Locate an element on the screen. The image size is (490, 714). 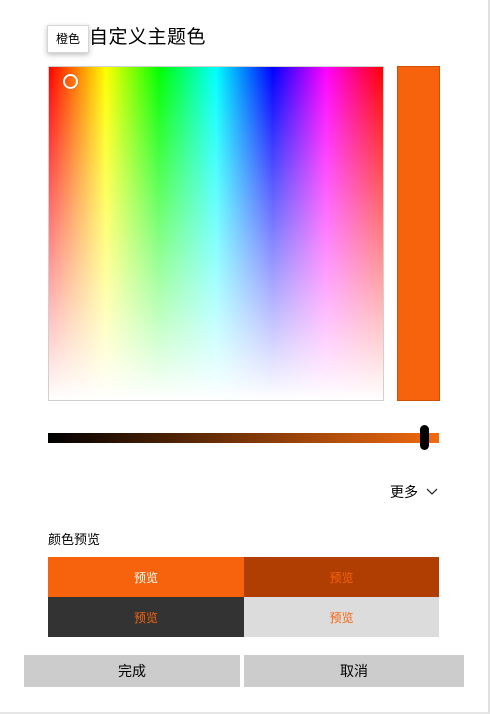
brightness-slider-thumb is located at coordinates (424, 437).